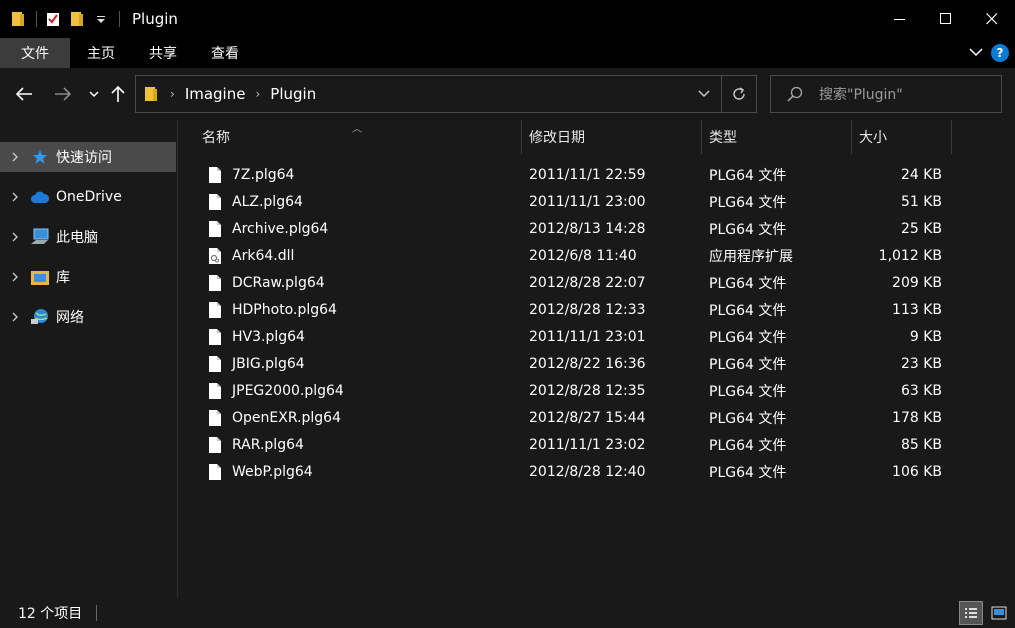 This screenshot has width=1015, height=628. What do you see at coordinates (921, 174) in the screenshot?
I see `file-size: 24 KB` at bounding box center [921, 174].